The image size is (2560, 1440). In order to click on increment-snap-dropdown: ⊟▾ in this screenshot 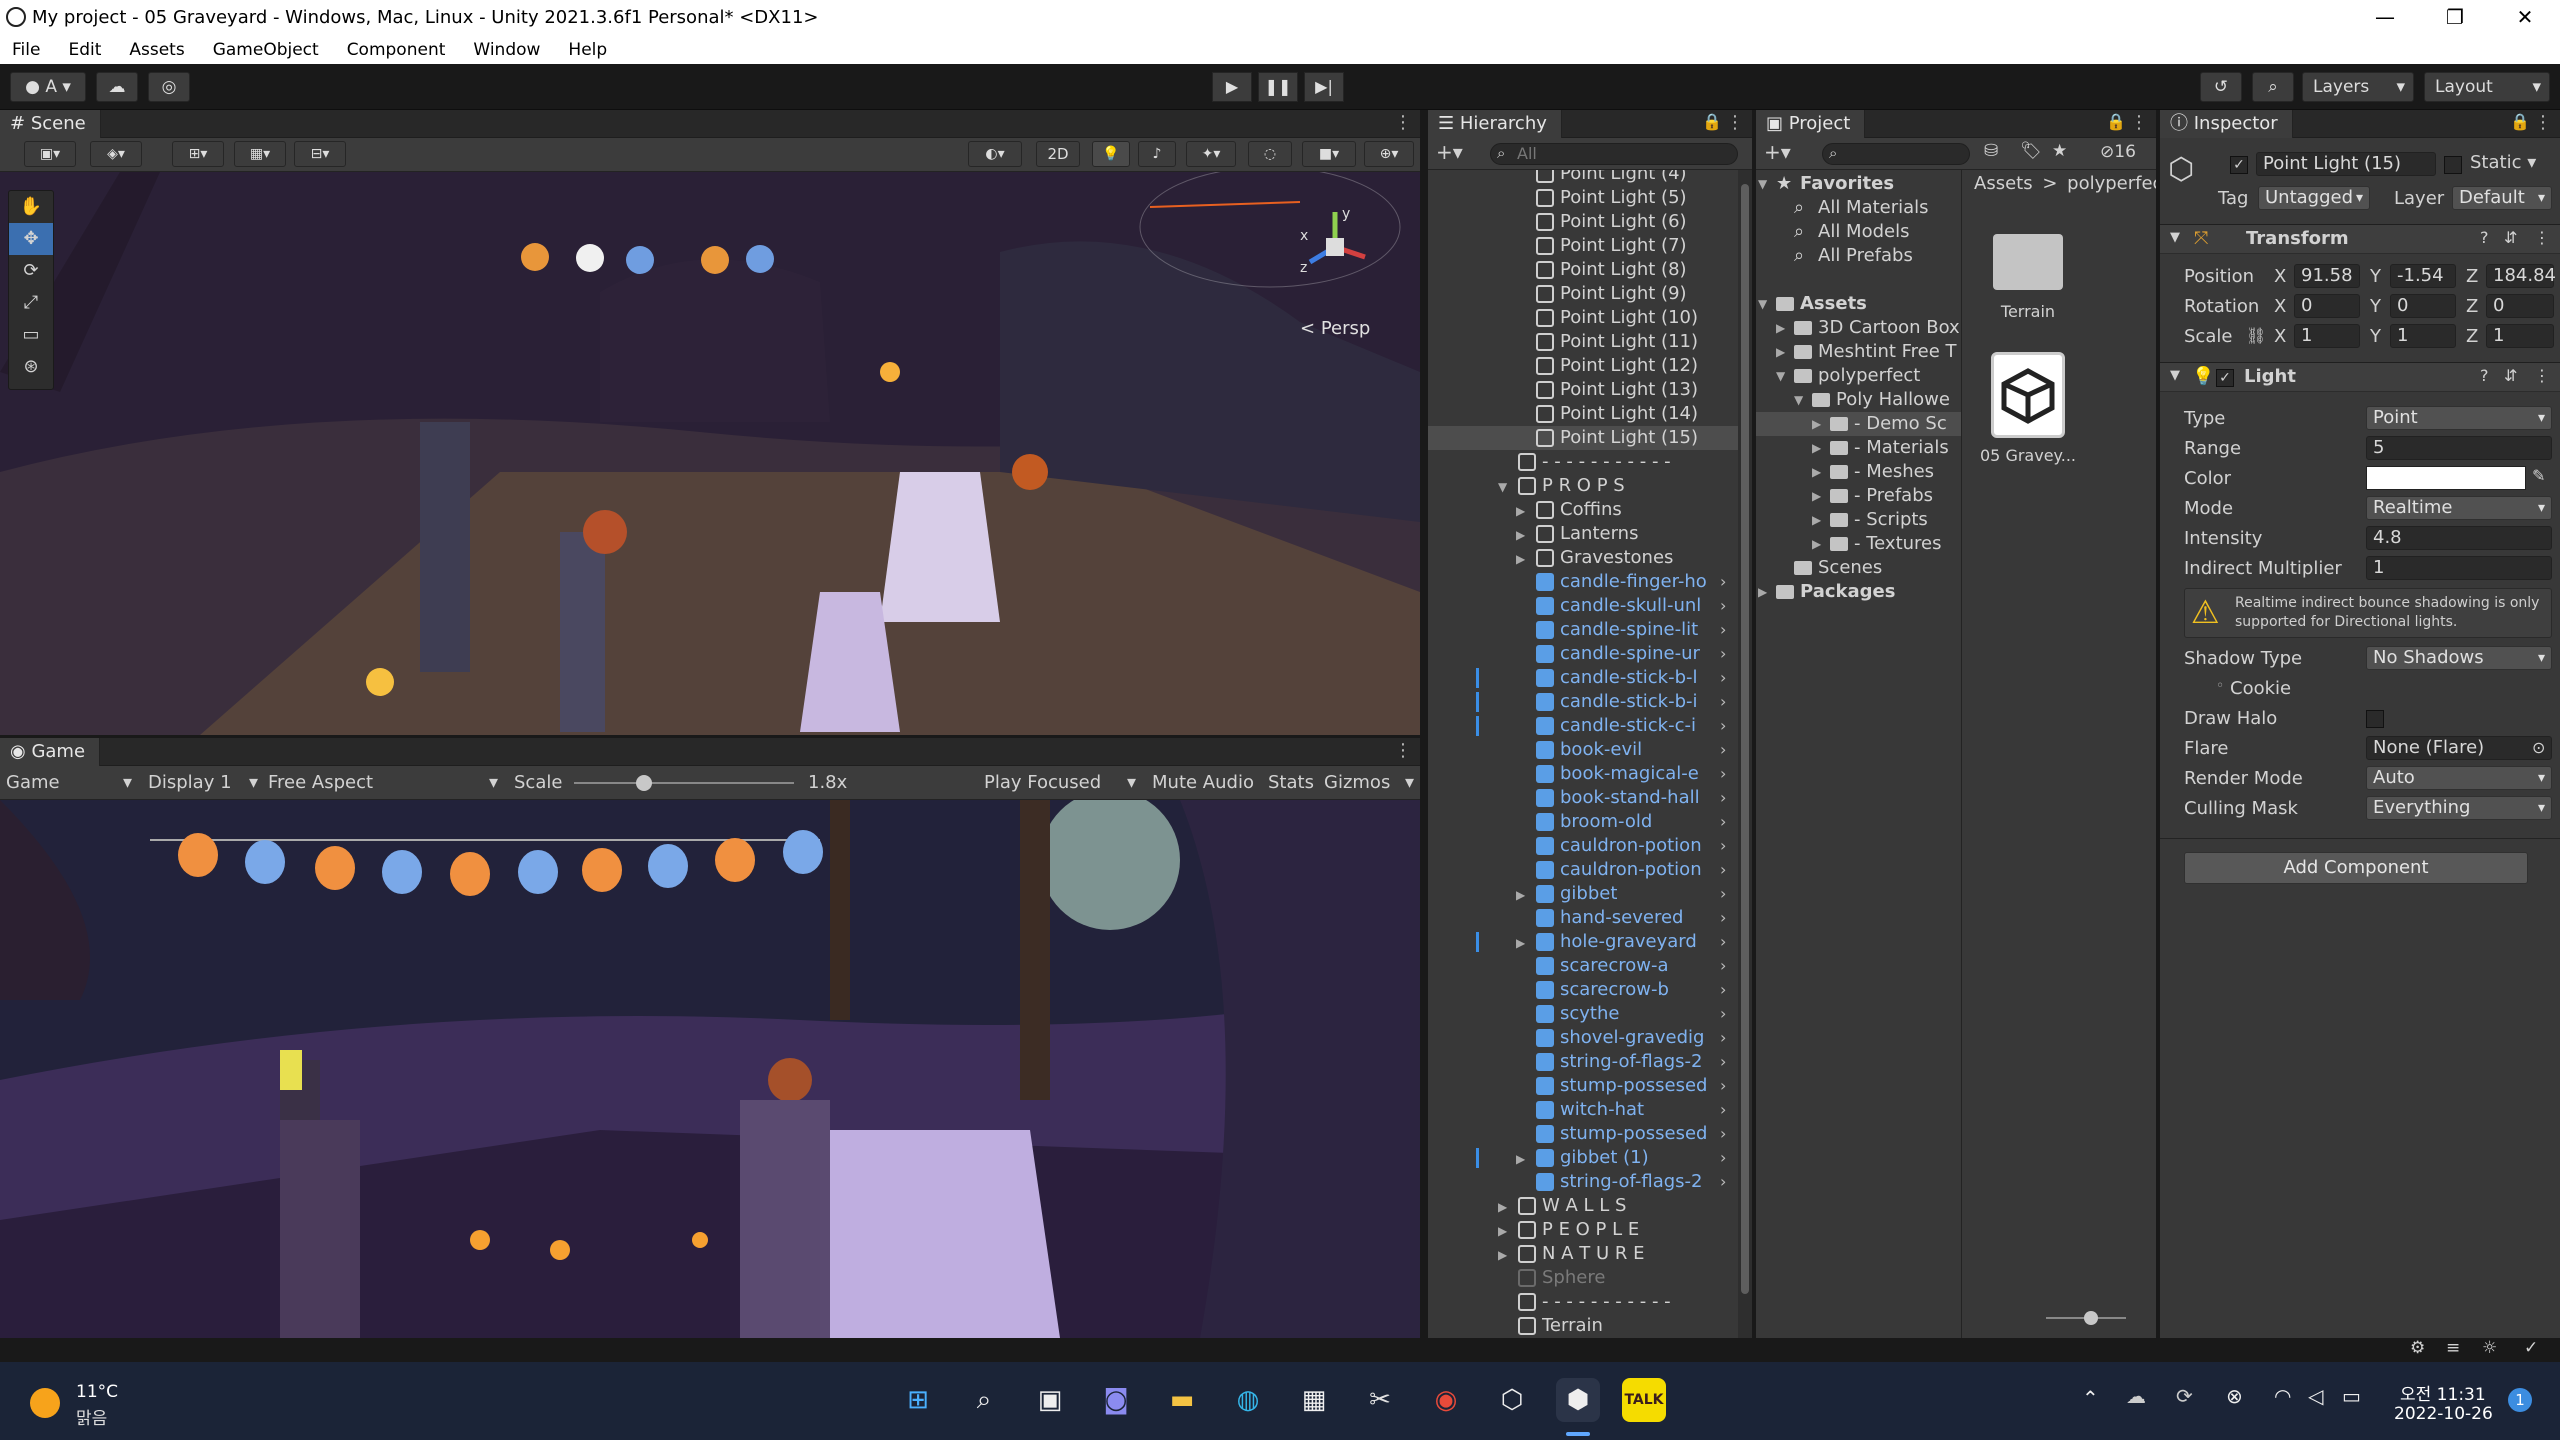, I will do `click(320, 154)`.